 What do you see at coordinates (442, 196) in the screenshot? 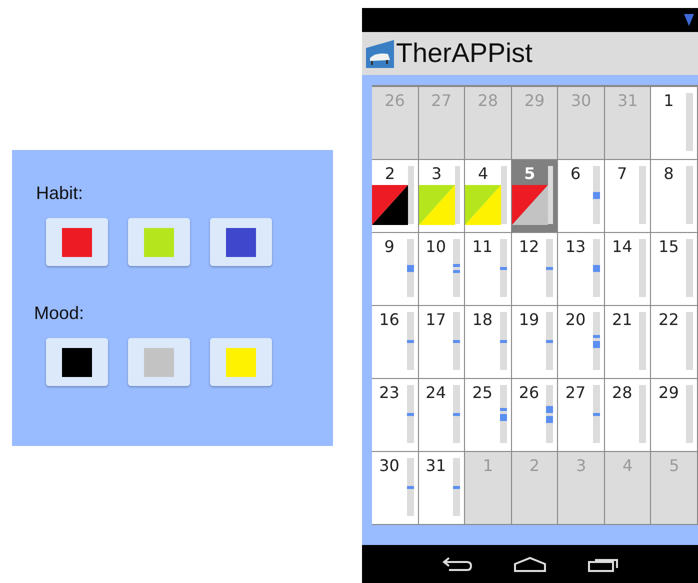
I see `day-cell: 3` at bounding box center [442, 196].